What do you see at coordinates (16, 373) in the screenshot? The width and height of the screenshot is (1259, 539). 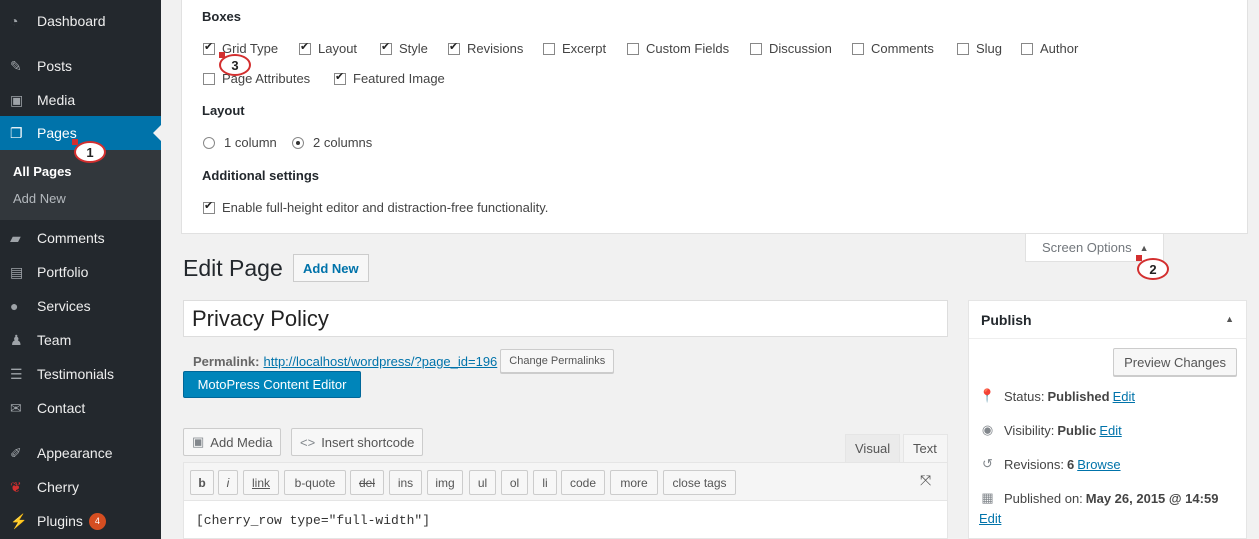 I see `testimonials-icon: ☰` at bounding box center [16, 373].